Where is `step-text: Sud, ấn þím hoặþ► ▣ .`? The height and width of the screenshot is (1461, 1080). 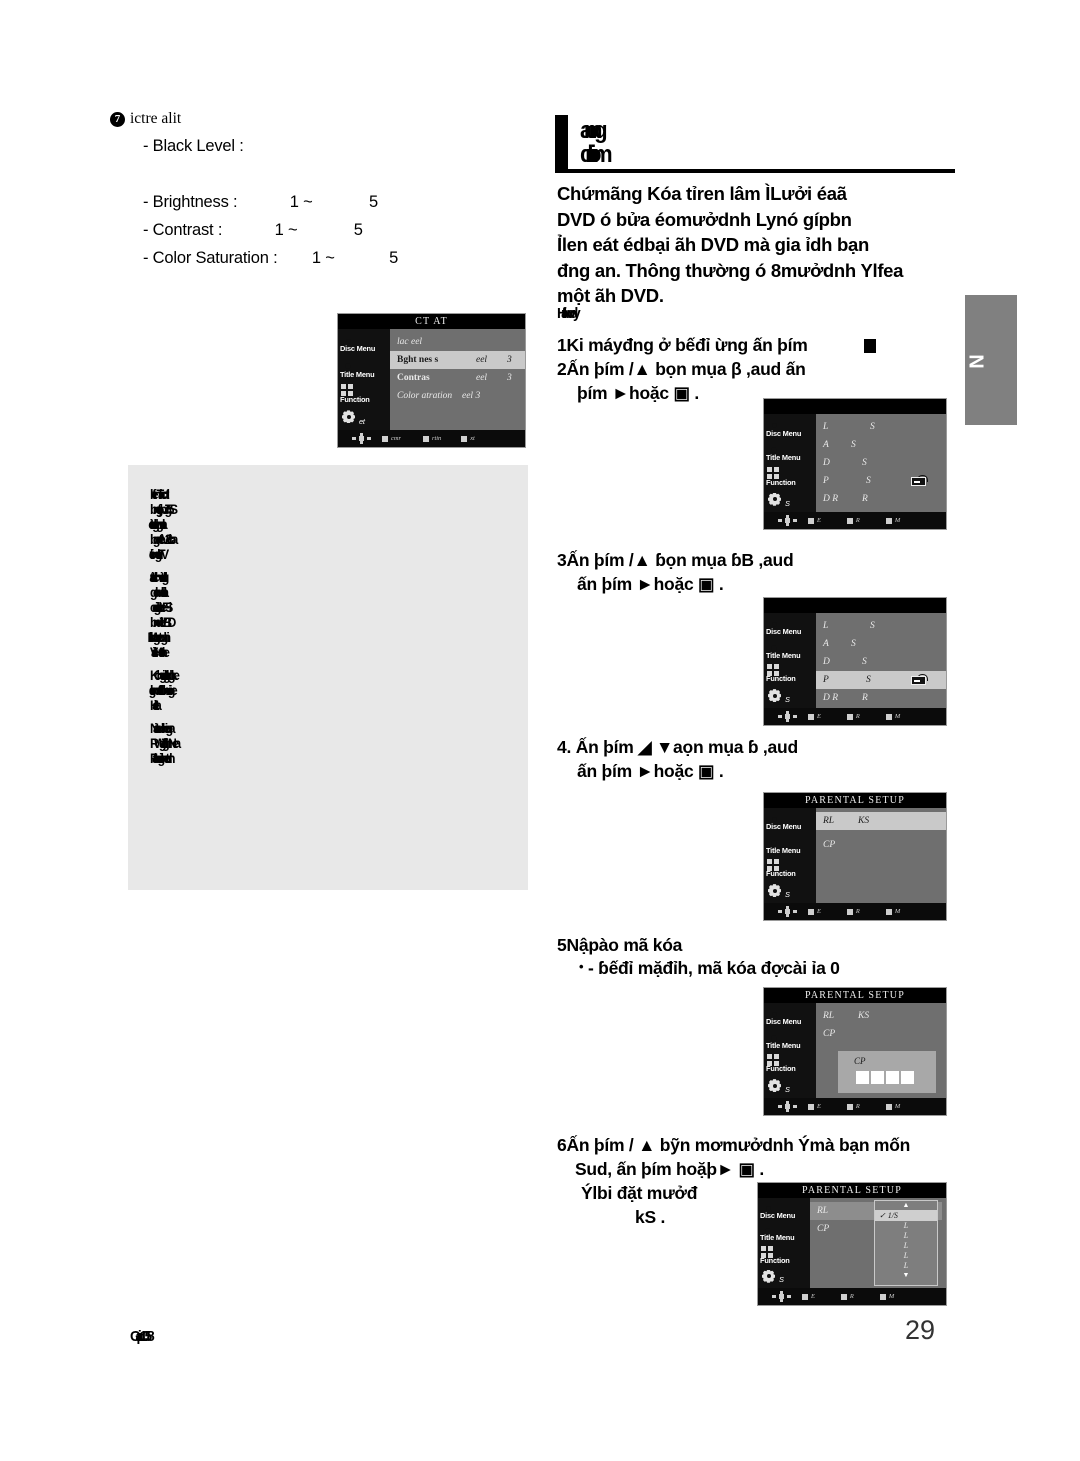 step-text: Sud, ấn þím hoặþ► ▣ . is located at coordinates (670, 1169).